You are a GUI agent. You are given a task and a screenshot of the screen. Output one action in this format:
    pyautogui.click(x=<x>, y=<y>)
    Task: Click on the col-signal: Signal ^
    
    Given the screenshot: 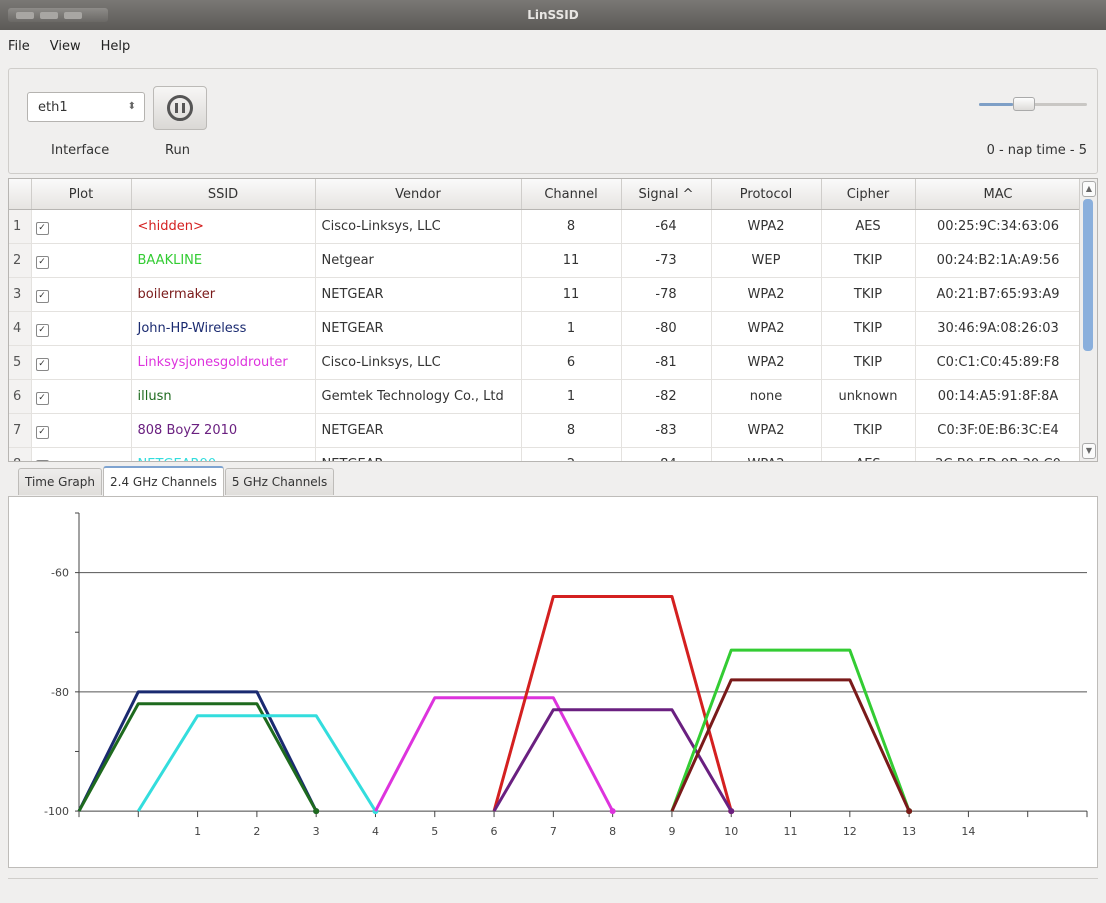 What is the action you would take?
    pyautogui.click(x=666, y=194)
    